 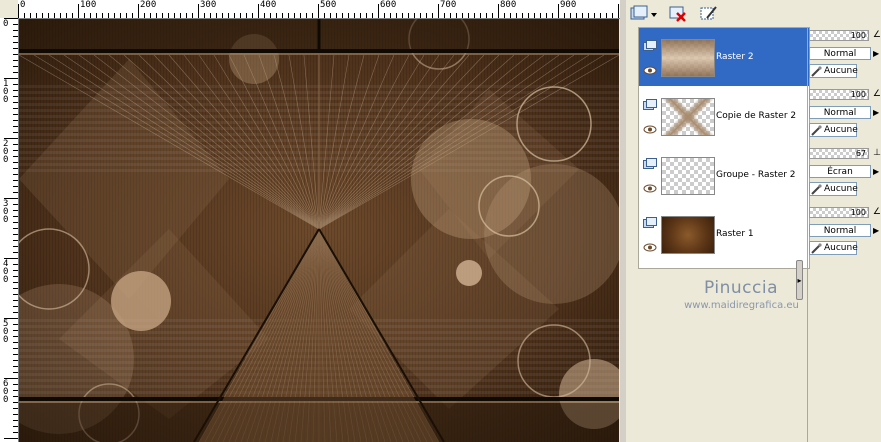 I want to click on layer-properties-button, so click(x=709, y=13).